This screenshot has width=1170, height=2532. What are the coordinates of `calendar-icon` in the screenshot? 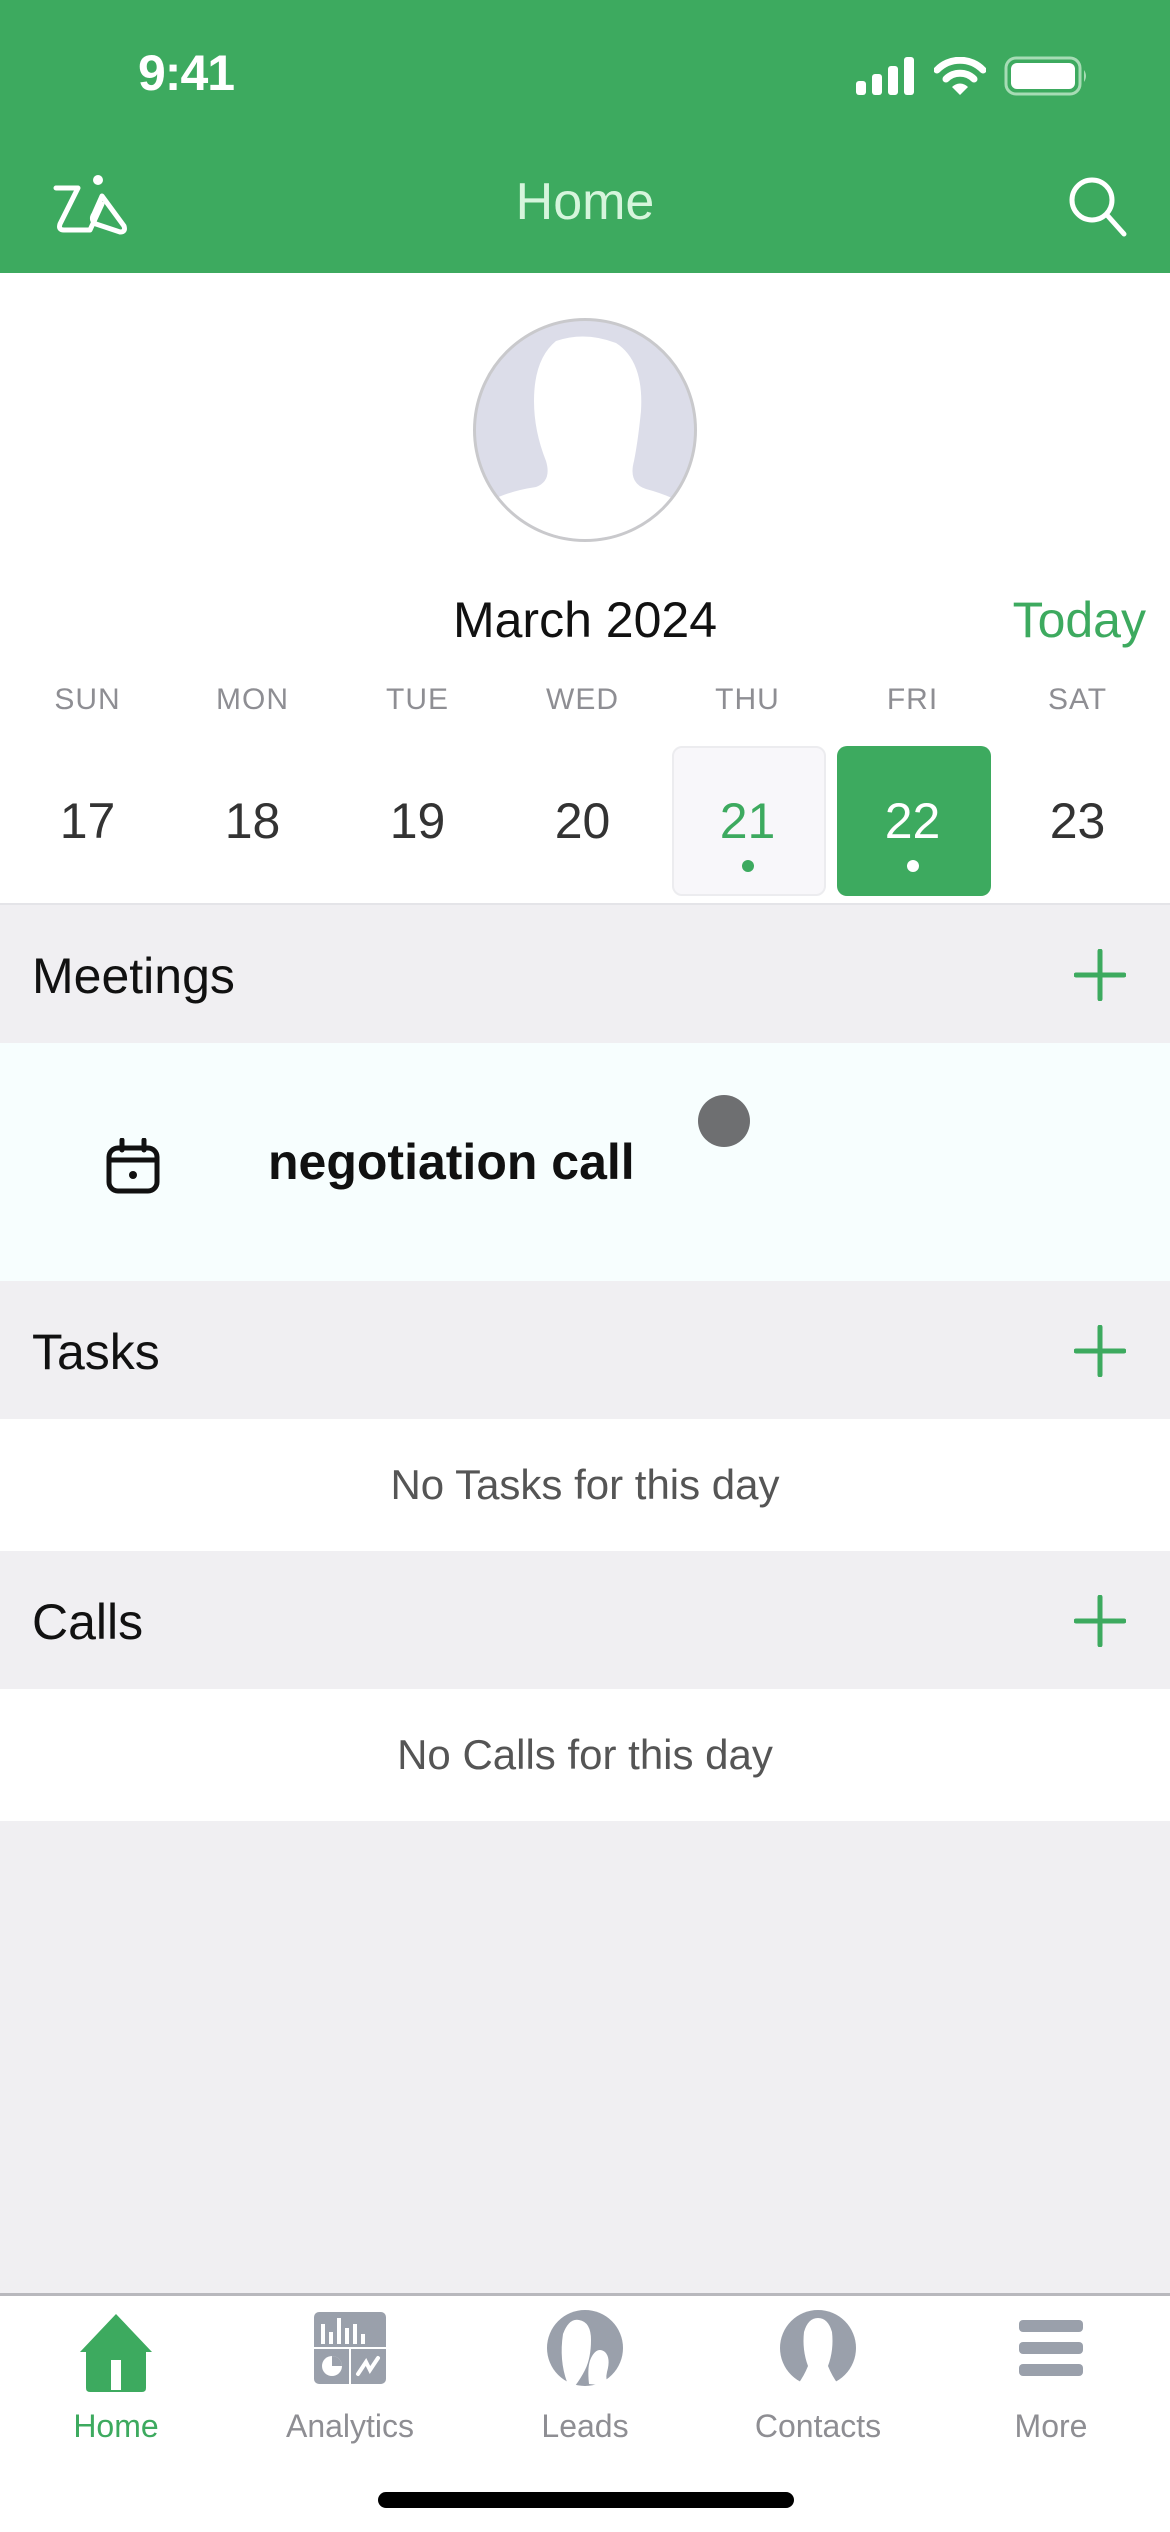 It's located at (133, 1166).